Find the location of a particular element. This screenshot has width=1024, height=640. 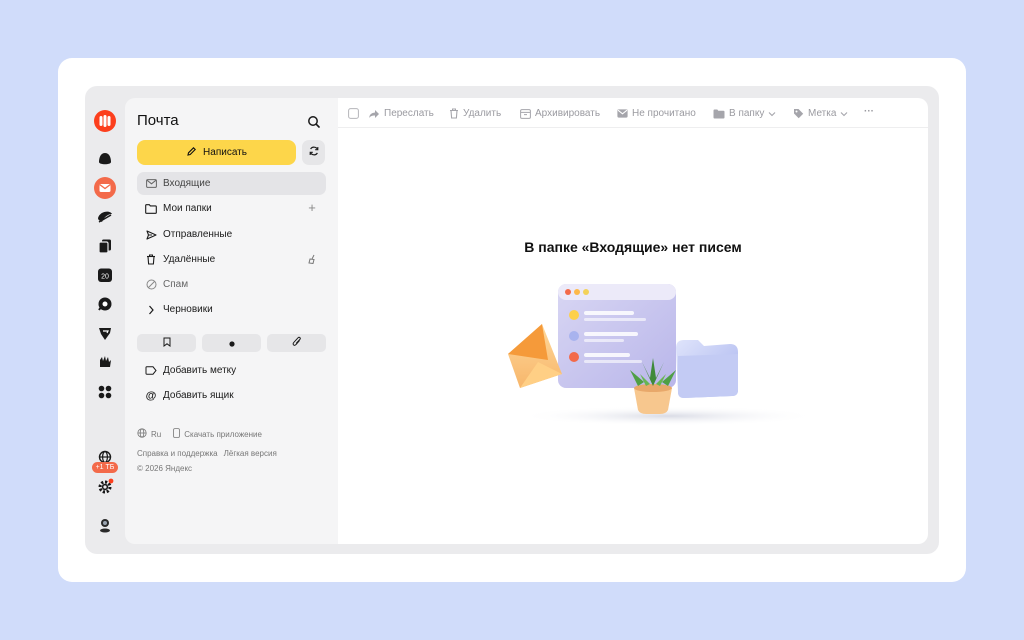

mark-unread-button: Не прочитано is located at coordinates (656, 113).